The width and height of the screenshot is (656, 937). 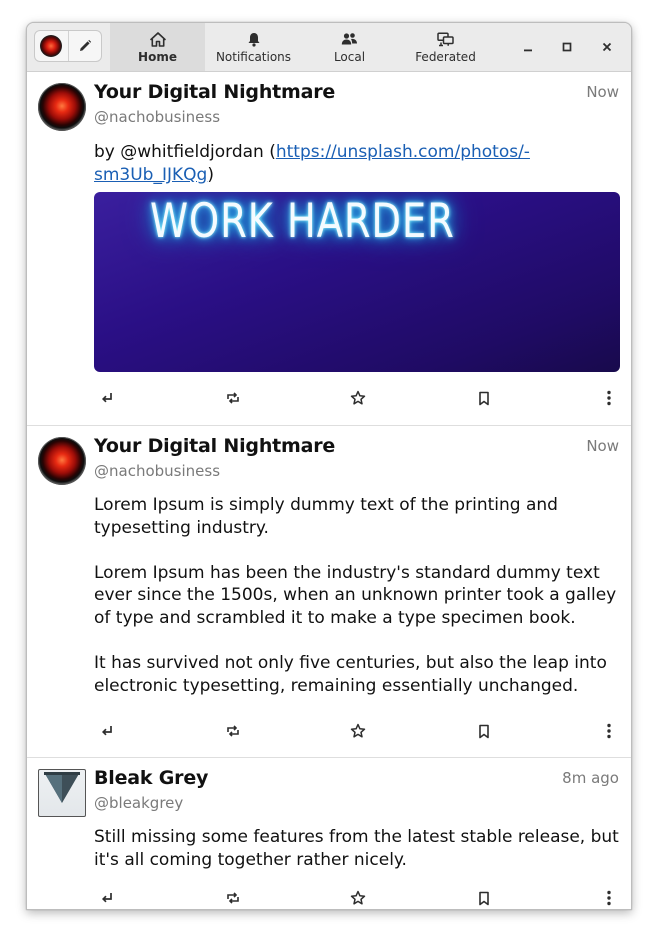 What do you see at coordinates (445, 38) in the screenshot?
I see `network-icon` at bounding box center [445, 38].